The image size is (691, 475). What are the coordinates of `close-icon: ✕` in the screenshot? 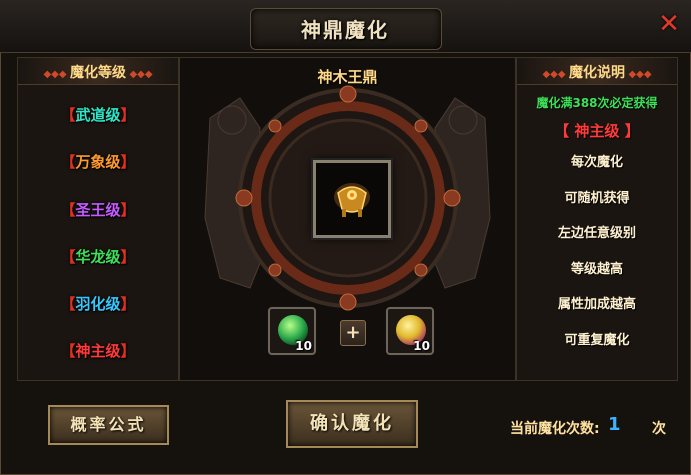 It's located at (669, 24).